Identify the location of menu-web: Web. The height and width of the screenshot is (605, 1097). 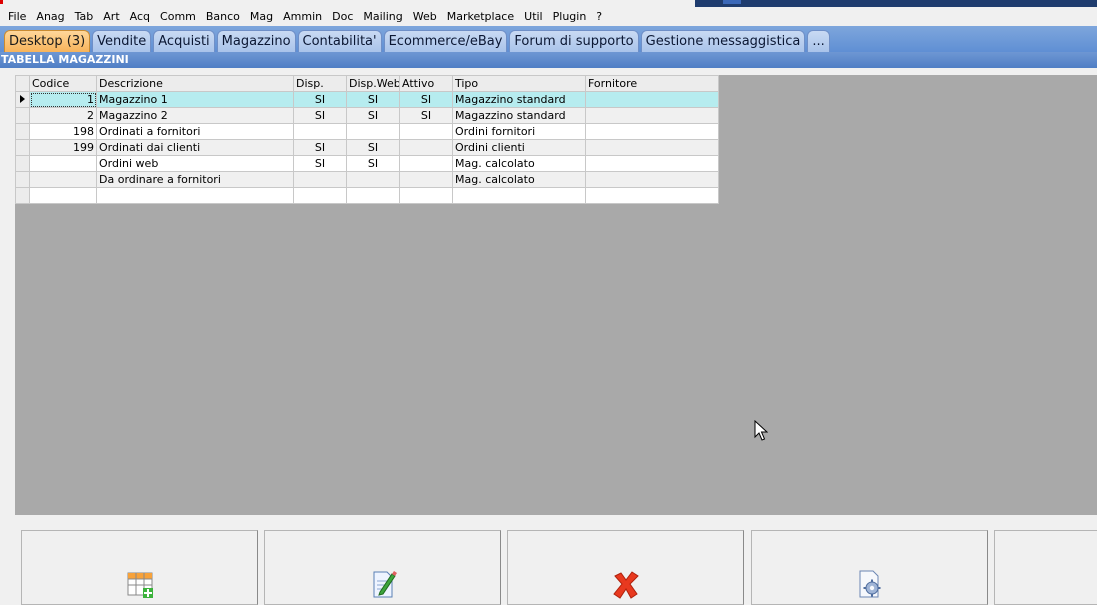
(425, 16).